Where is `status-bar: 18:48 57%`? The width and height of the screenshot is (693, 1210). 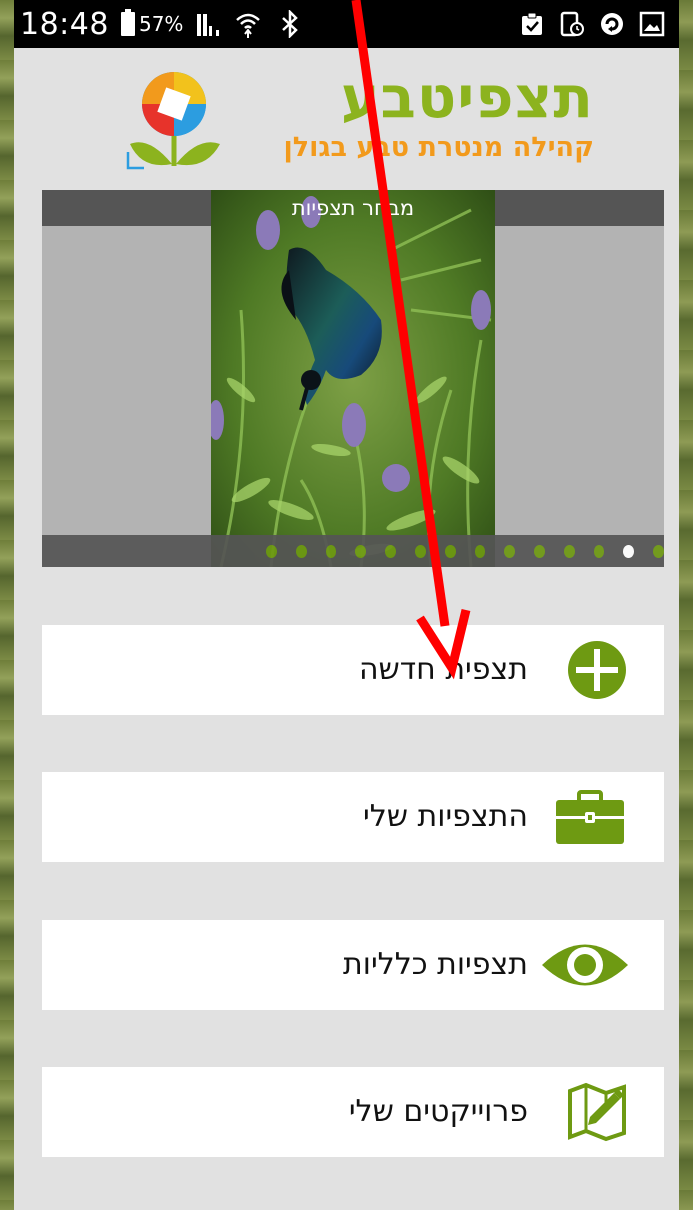 status-bar: 18:48 57% is located at coordinates (346, 24).